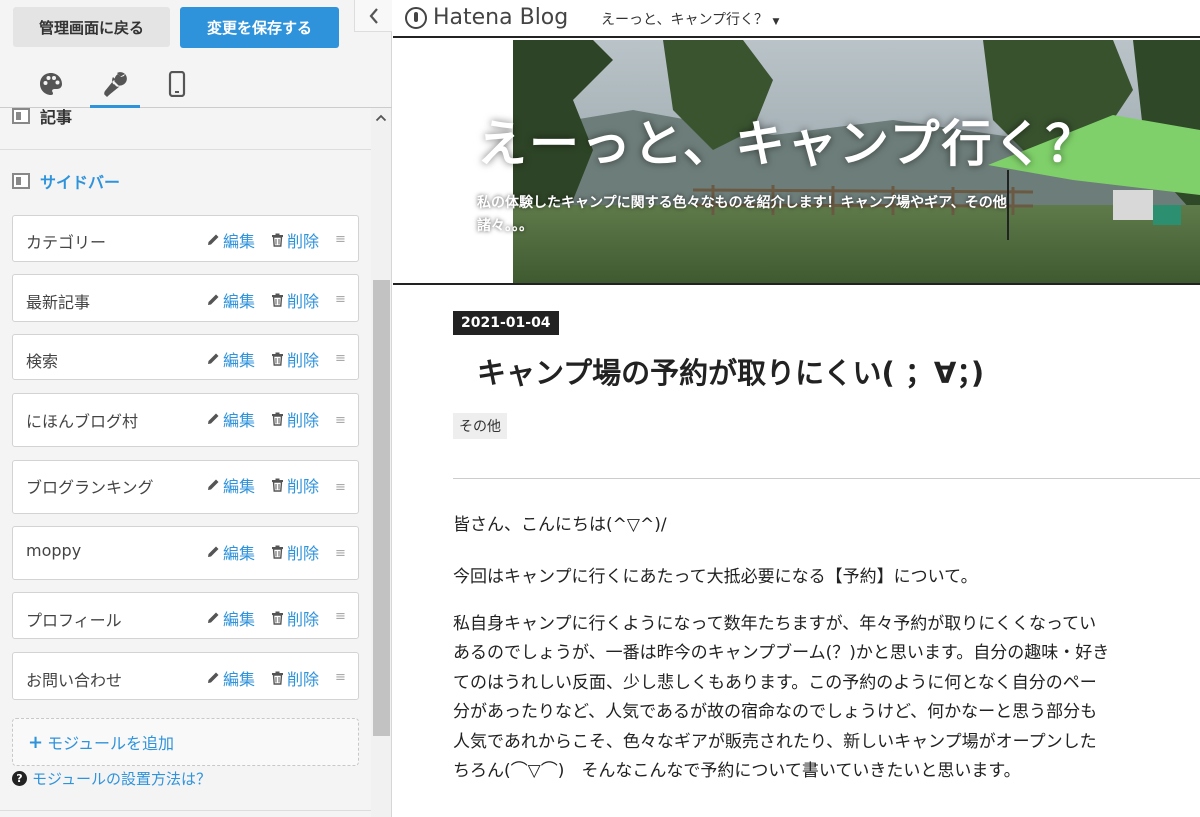 The height and width of the screenshot is (817, 1200). I want to click on hatena-logo-icon, so click(416, 17).